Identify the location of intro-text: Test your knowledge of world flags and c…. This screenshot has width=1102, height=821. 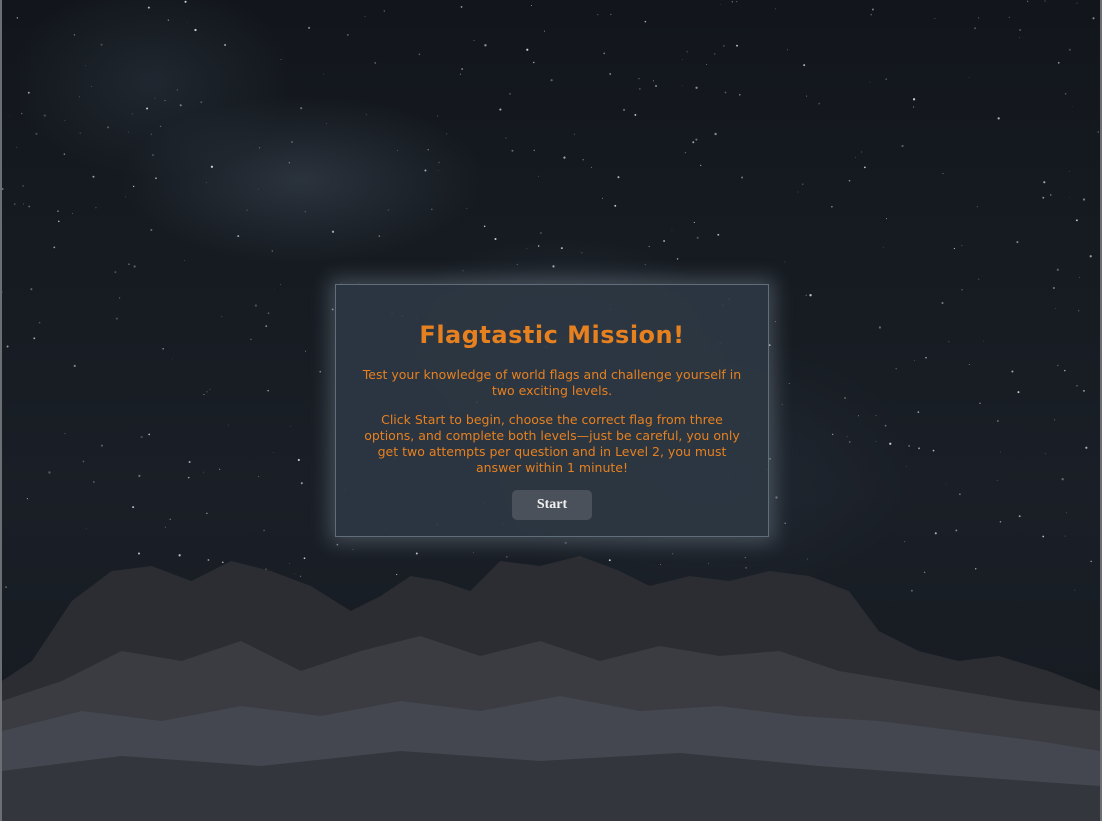
(552, 382).